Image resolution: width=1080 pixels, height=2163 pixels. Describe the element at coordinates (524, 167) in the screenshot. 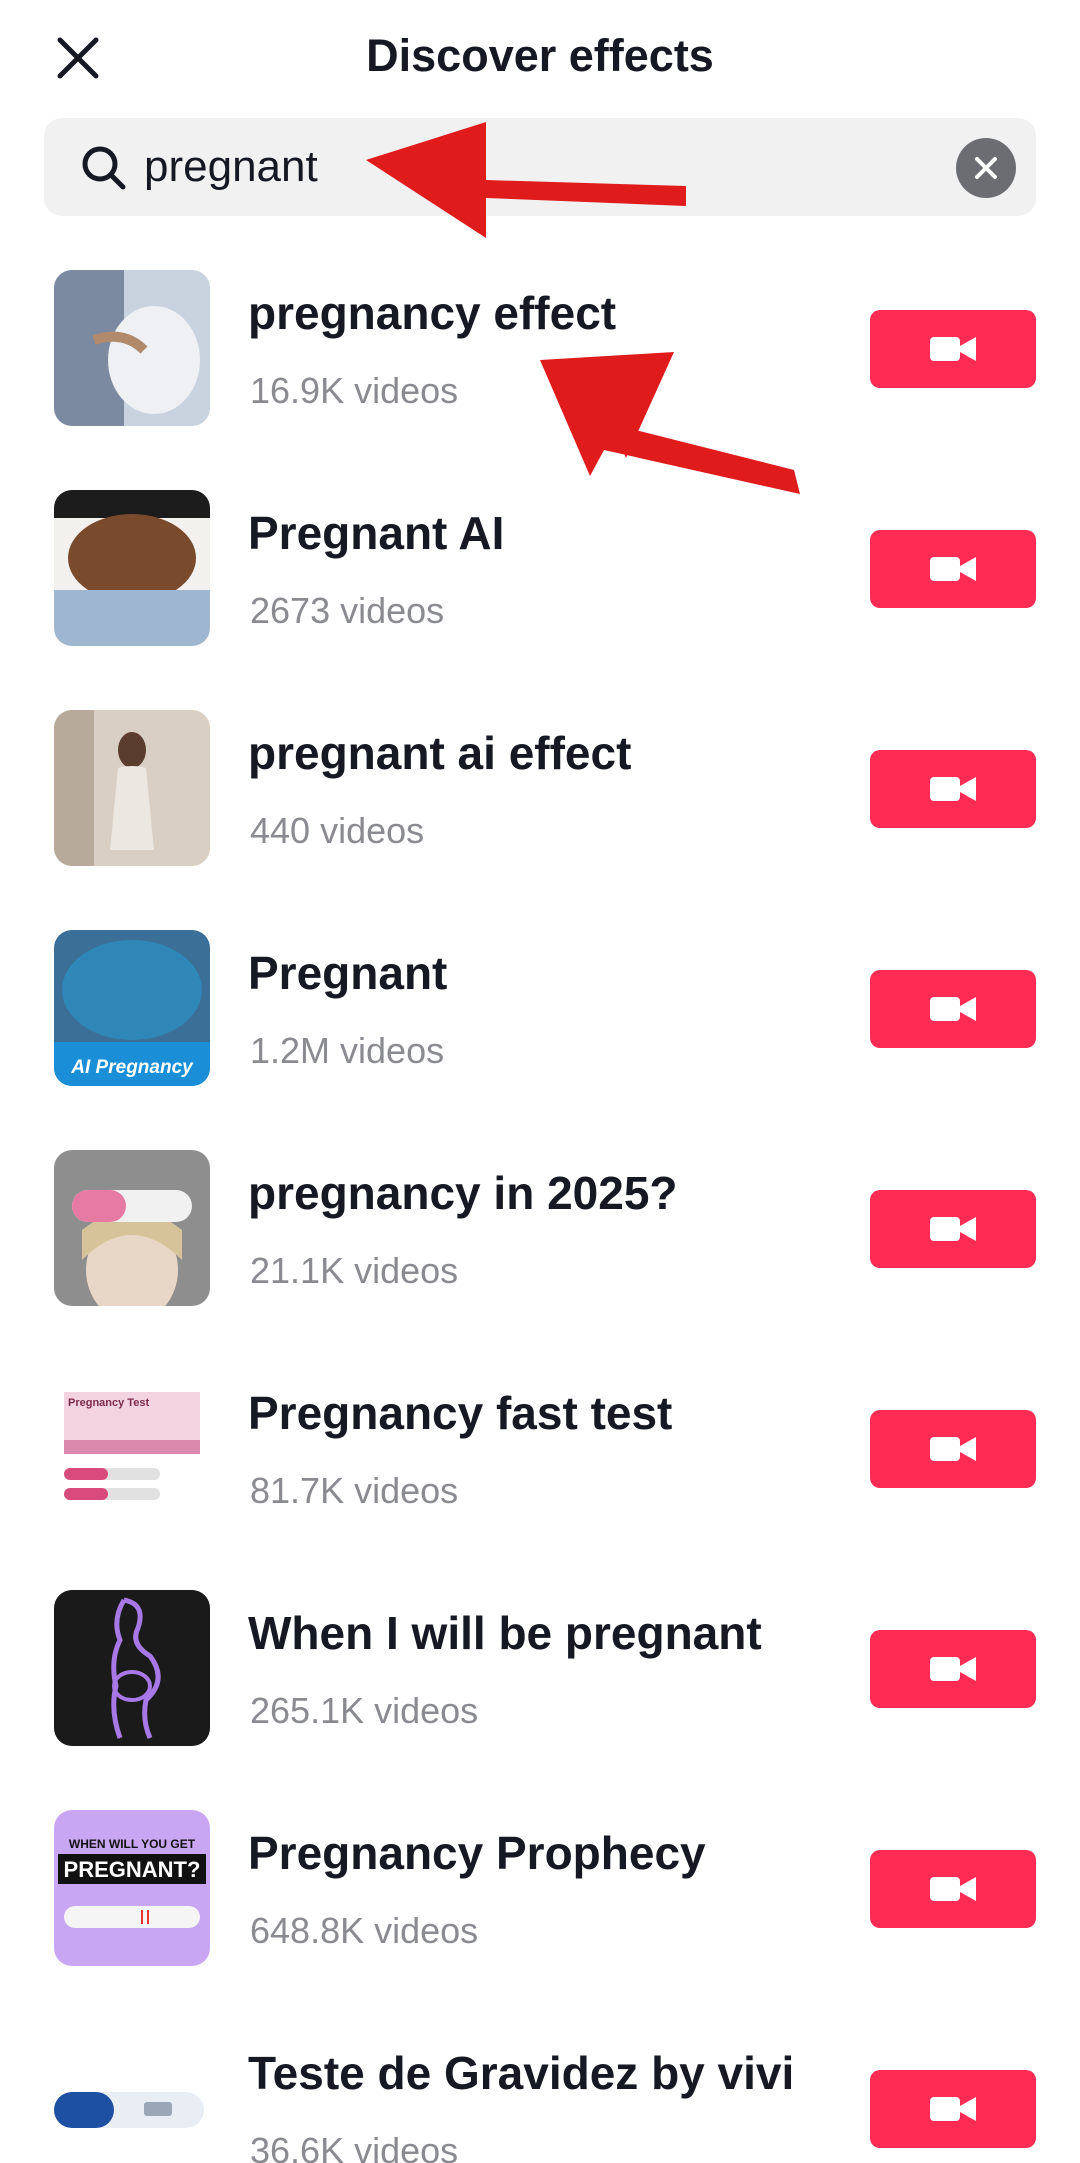

I see `search-input` at that location.